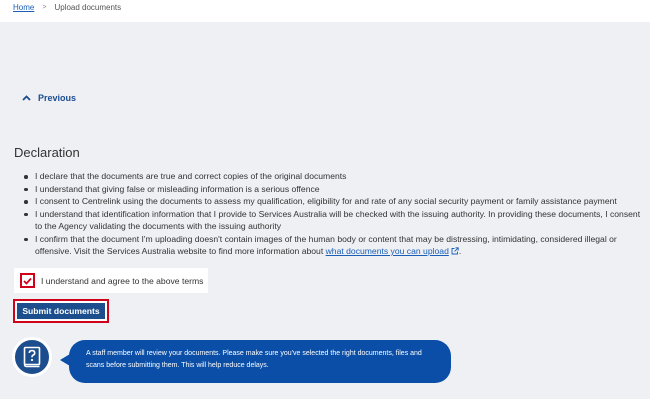  I want to click on chevron-up-icon, so click(26, 98).